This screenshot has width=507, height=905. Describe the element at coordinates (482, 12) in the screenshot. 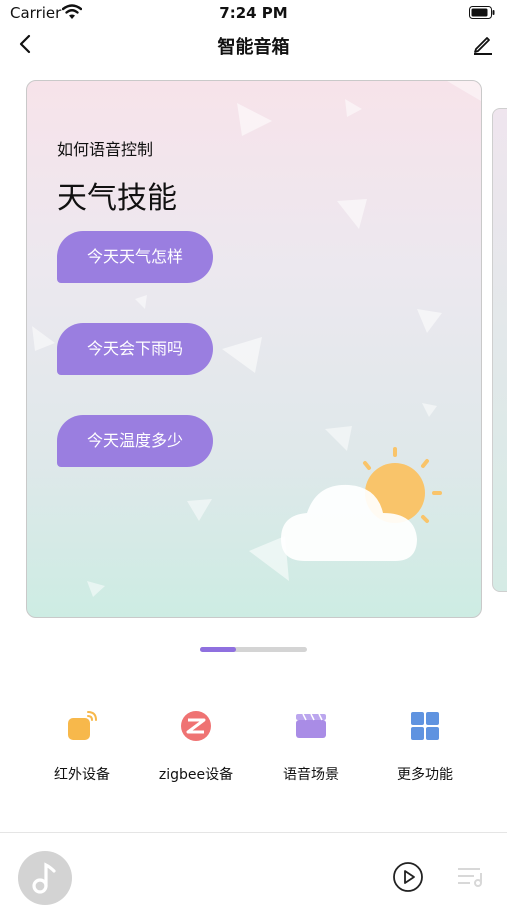

I see `battery-icon` at that location.